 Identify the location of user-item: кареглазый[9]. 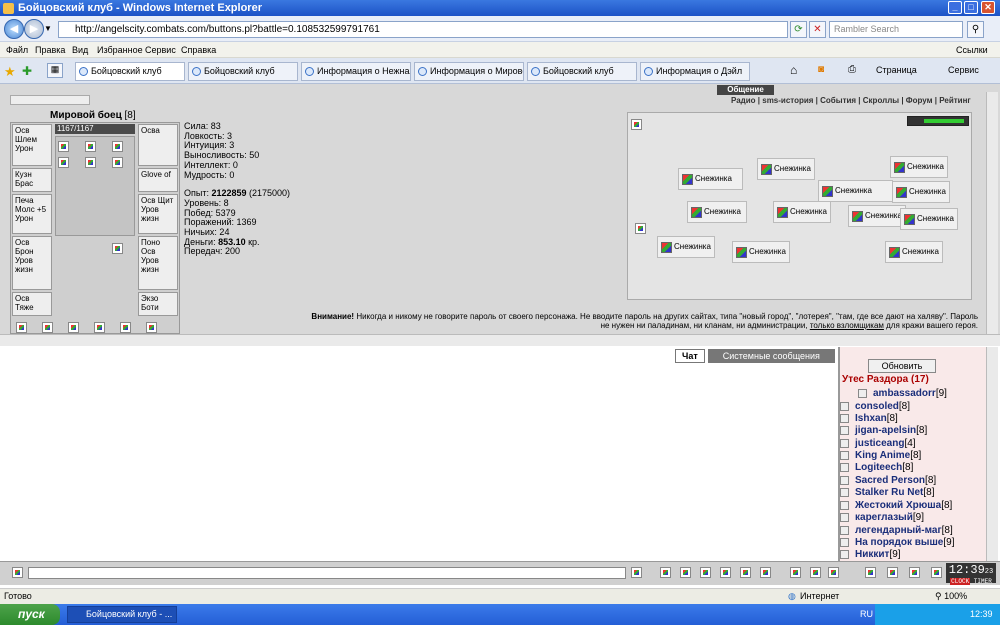
(882, 517).